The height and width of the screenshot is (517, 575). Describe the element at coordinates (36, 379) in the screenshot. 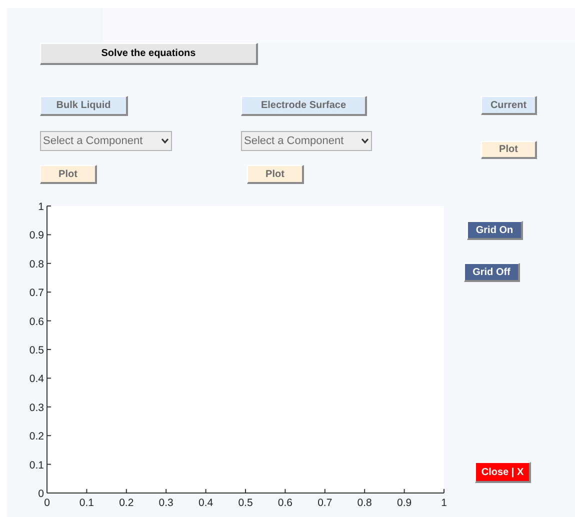

I see `y-tick-label: 0.4` at that location.